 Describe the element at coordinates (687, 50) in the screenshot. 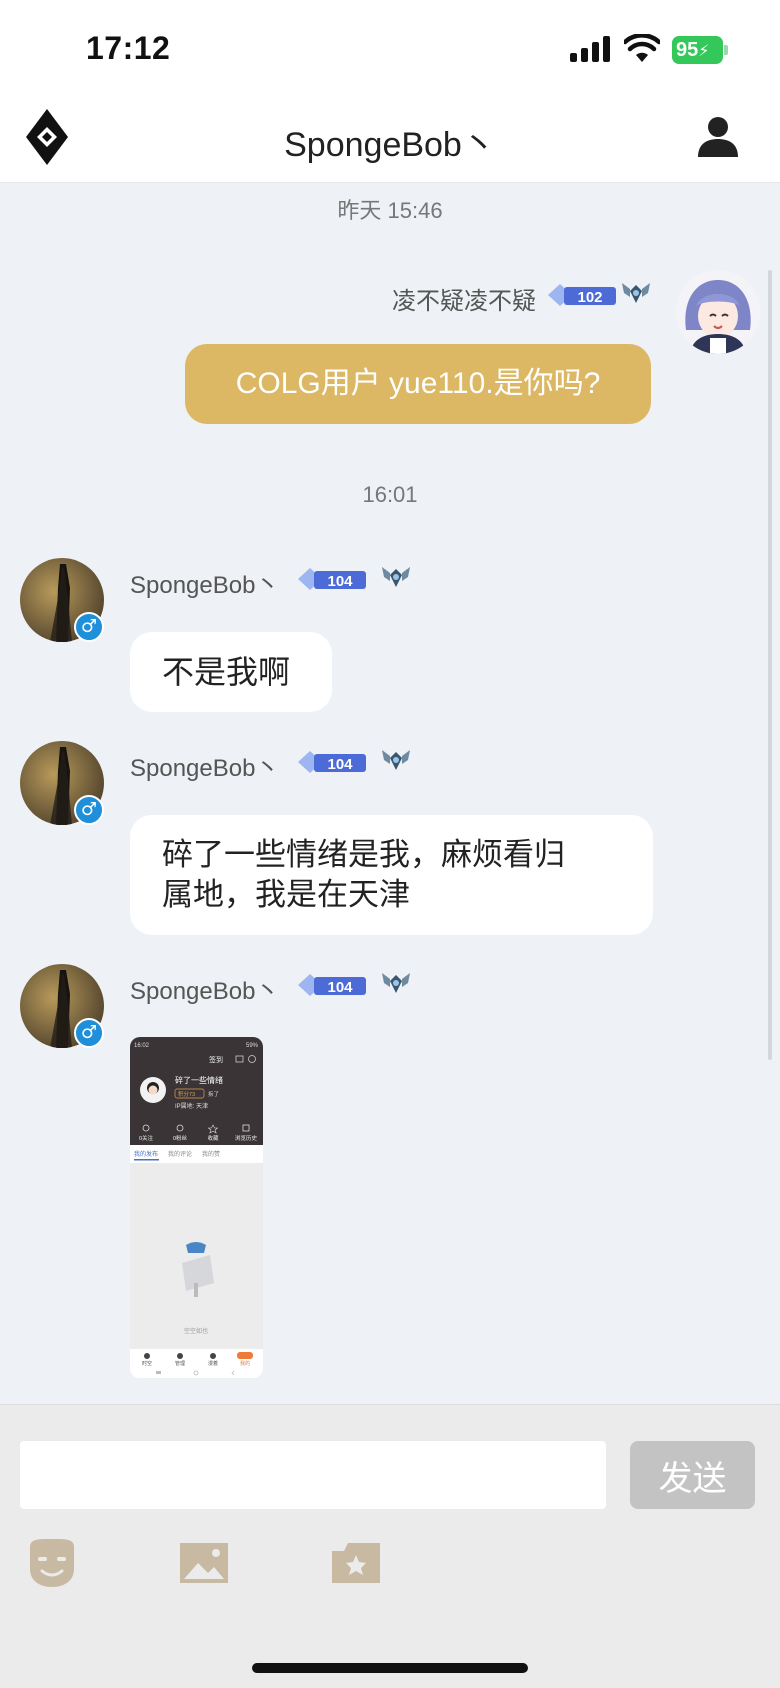

I see `battery-level: 95` at that location.